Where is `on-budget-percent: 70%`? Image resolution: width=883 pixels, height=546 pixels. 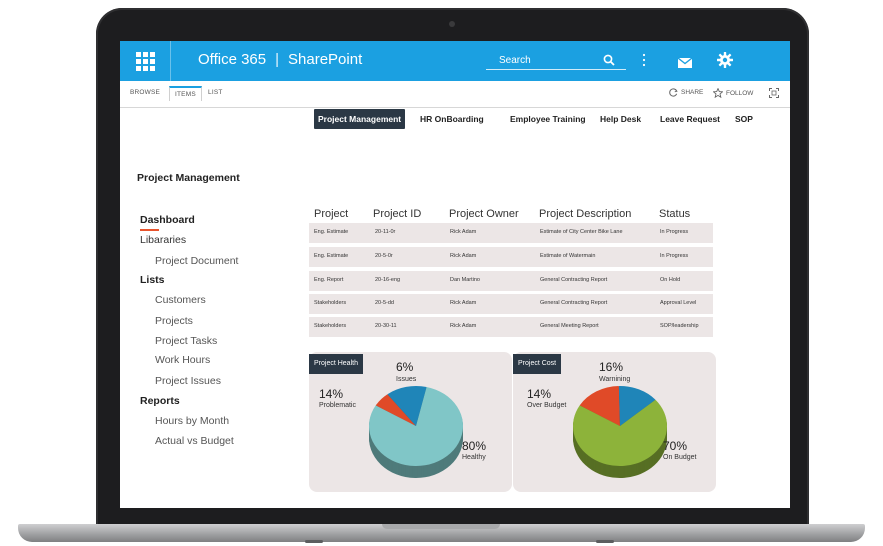
on-budget-percent: 70% is located at coordinates (675, 446).